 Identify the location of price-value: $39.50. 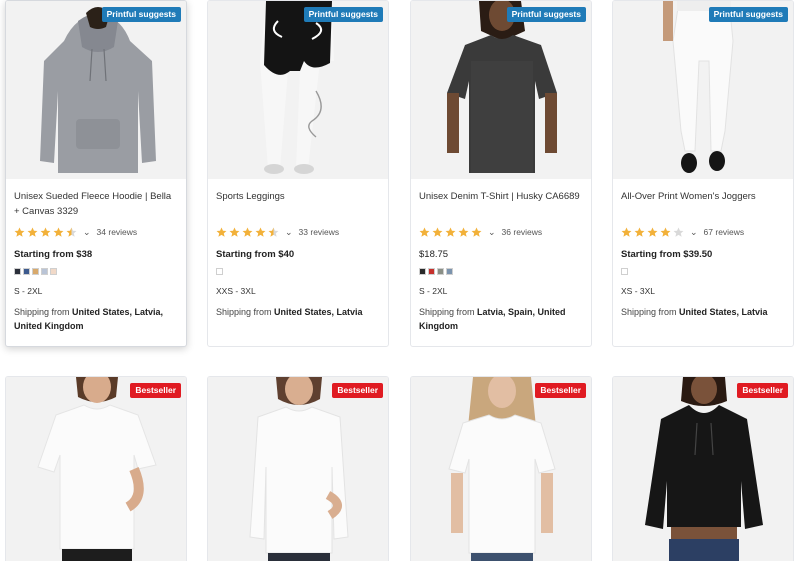
(698, 254).